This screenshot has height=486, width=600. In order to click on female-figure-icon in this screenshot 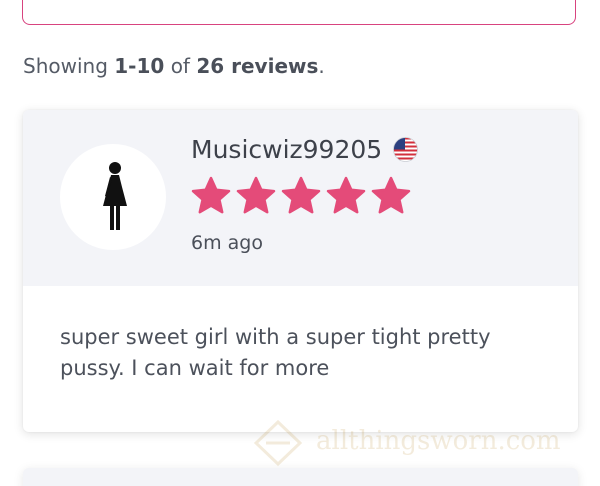, I will do `click(115, 196)`.